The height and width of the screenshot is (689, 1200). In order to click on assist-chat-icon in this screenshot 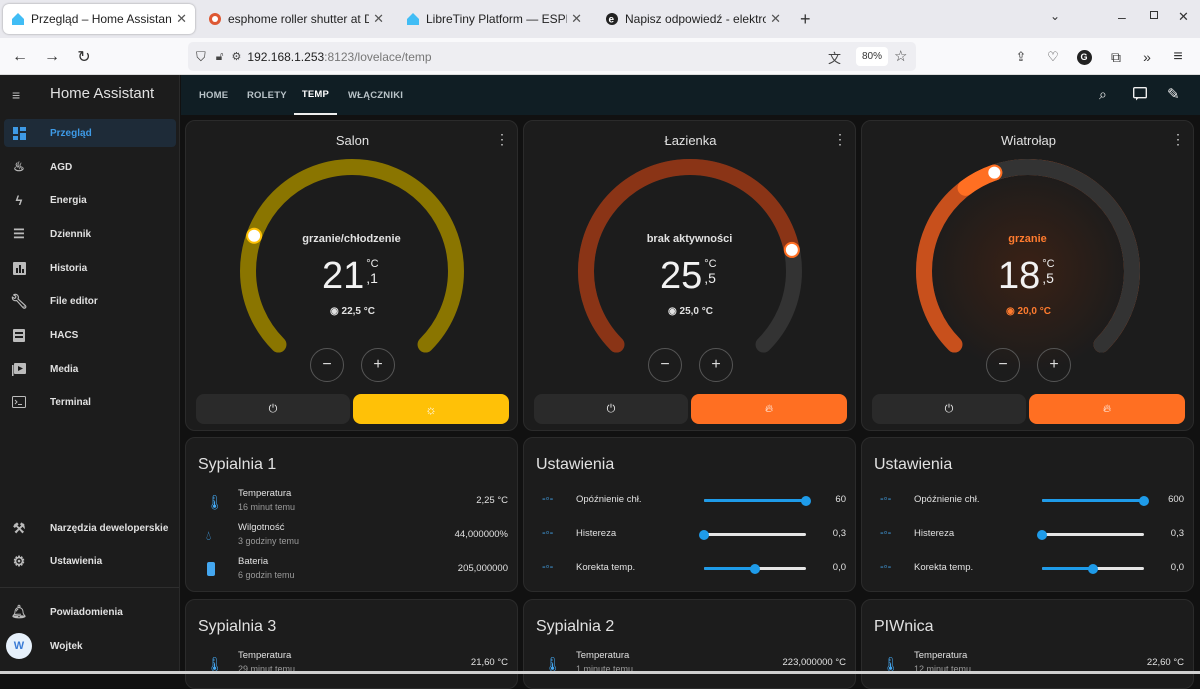, I will do `click(1140, 96)`.